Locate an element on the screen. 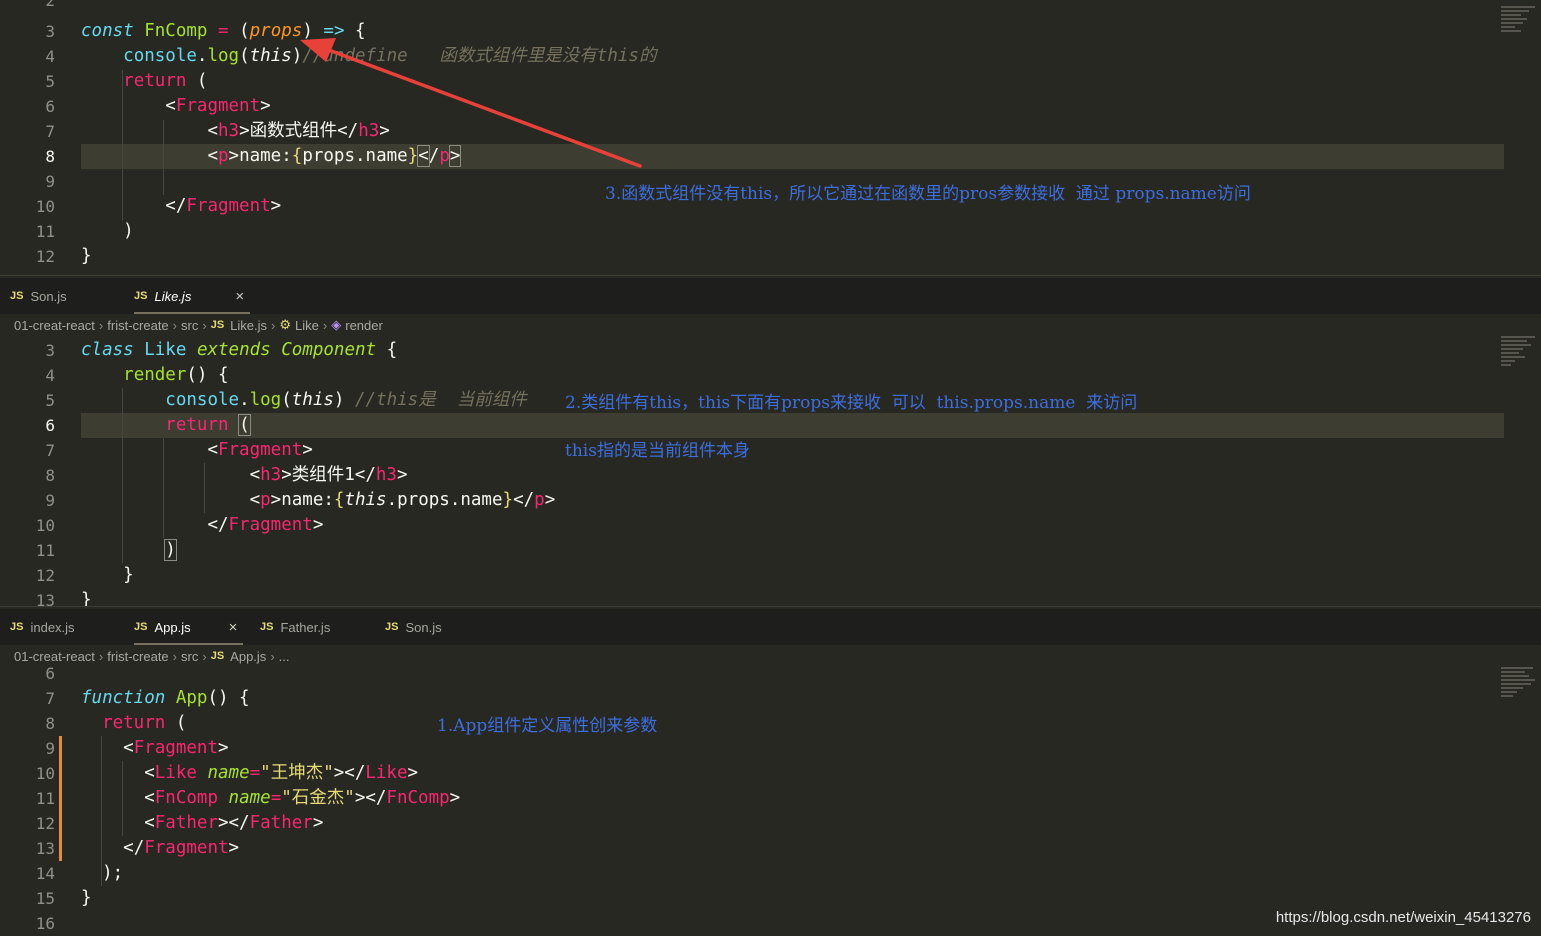 Image resolution: width=1541 pixels, height=936 pixels. tab-label: Like.js is located at coordinates (173, 296).